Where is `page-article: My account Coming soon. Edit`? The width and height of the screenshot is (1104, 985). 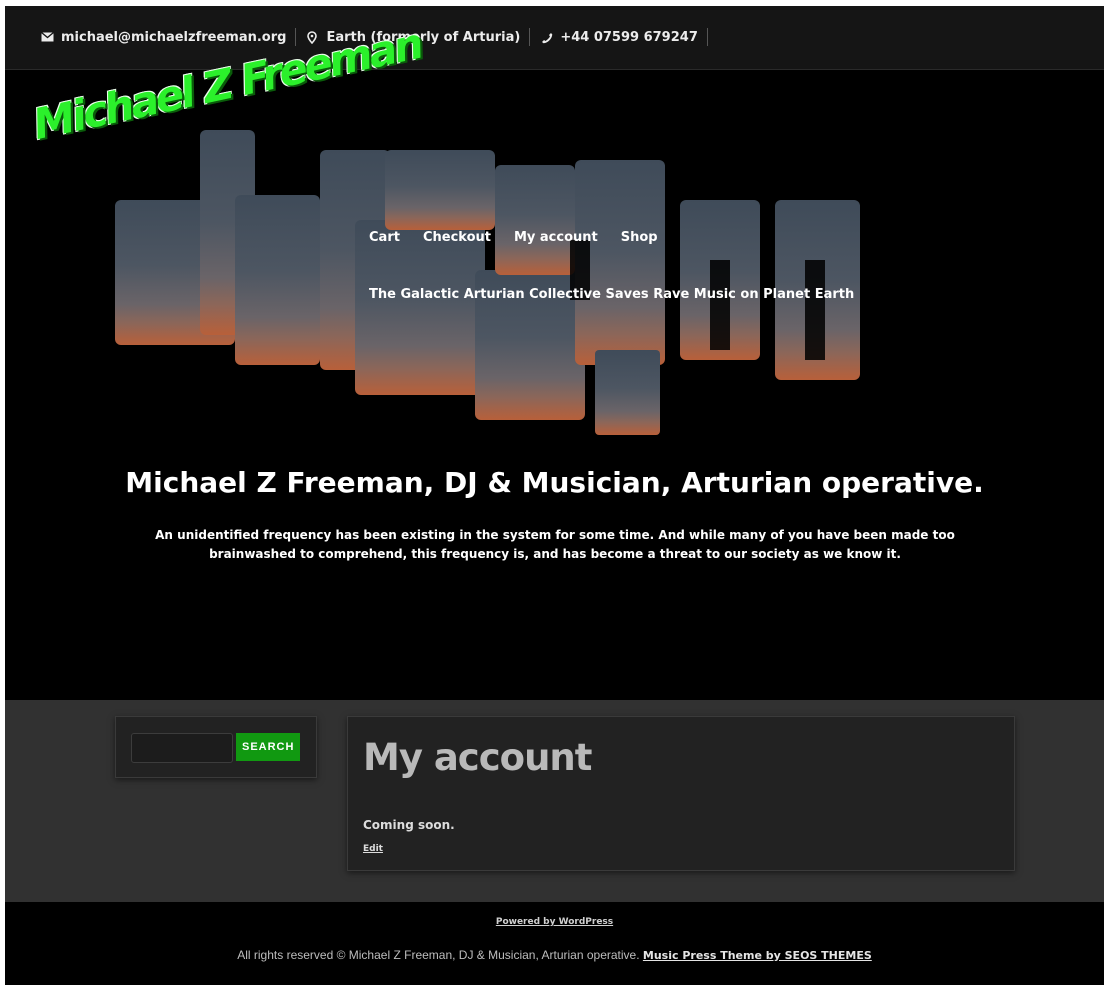 page-article: My account Coming soon. Edit is located at coordinates (681, 793).